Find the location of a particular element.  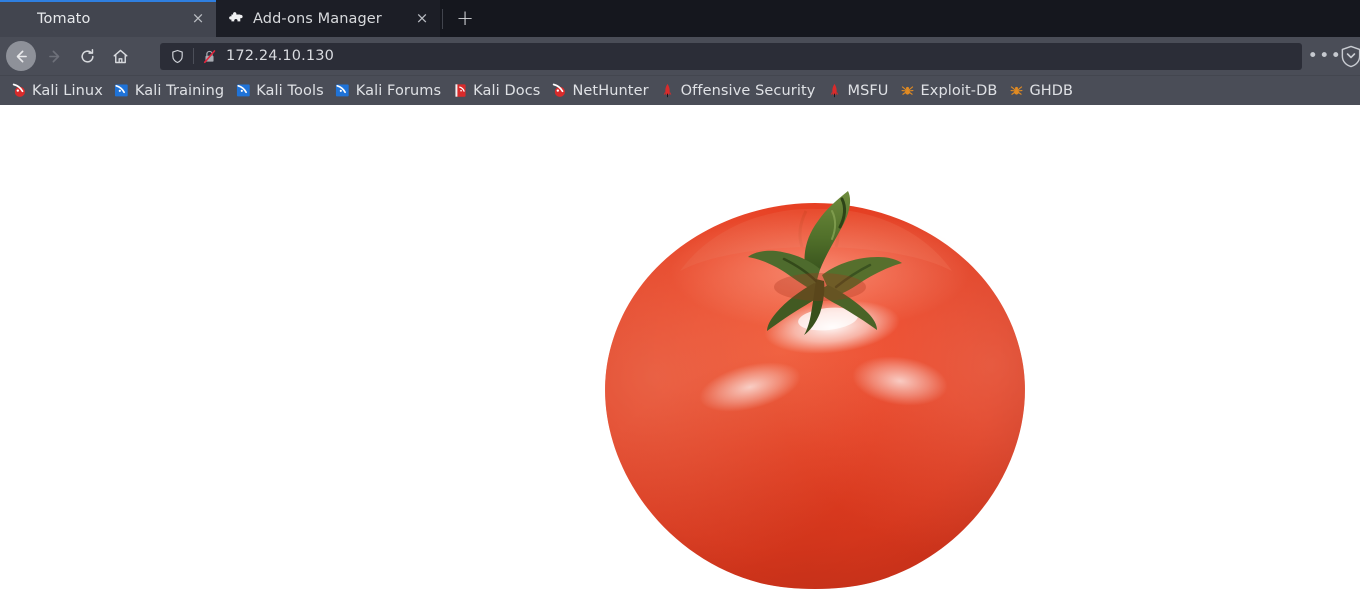

back-button is located at coordinates (21, 56).